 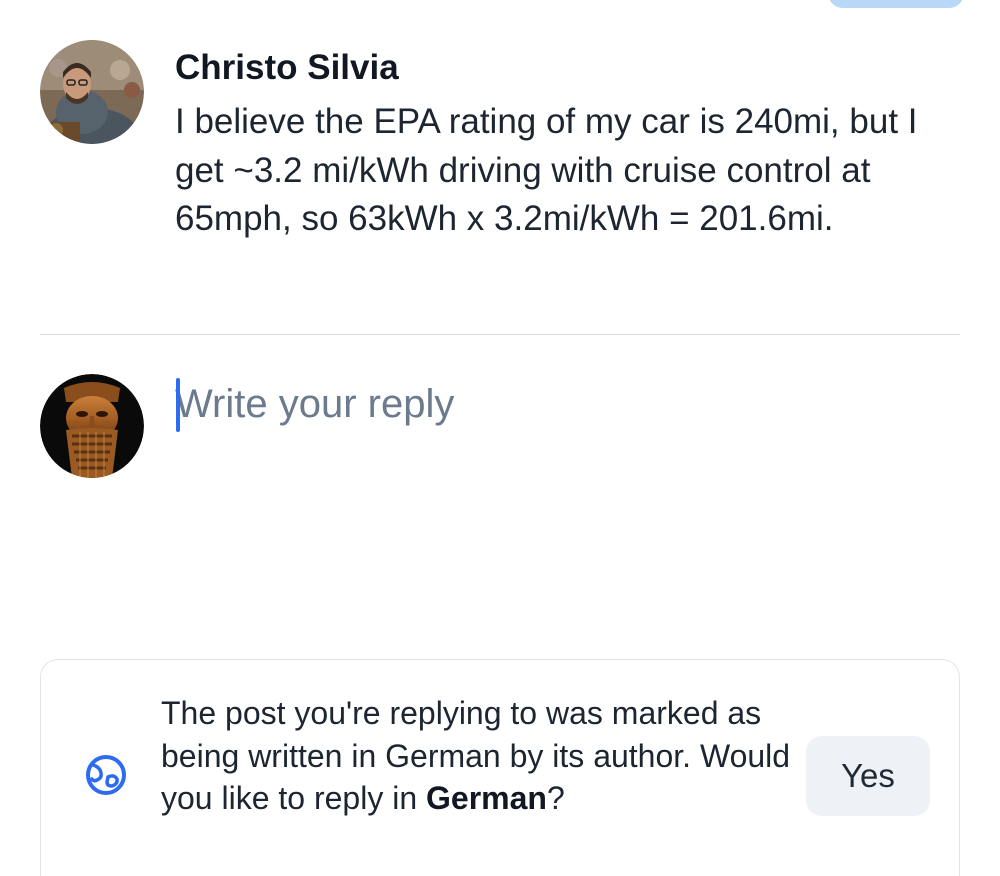 What do you see at coordinates (500, 334) in the screenshot?
I see `divider` at bounding box center [500, 334].